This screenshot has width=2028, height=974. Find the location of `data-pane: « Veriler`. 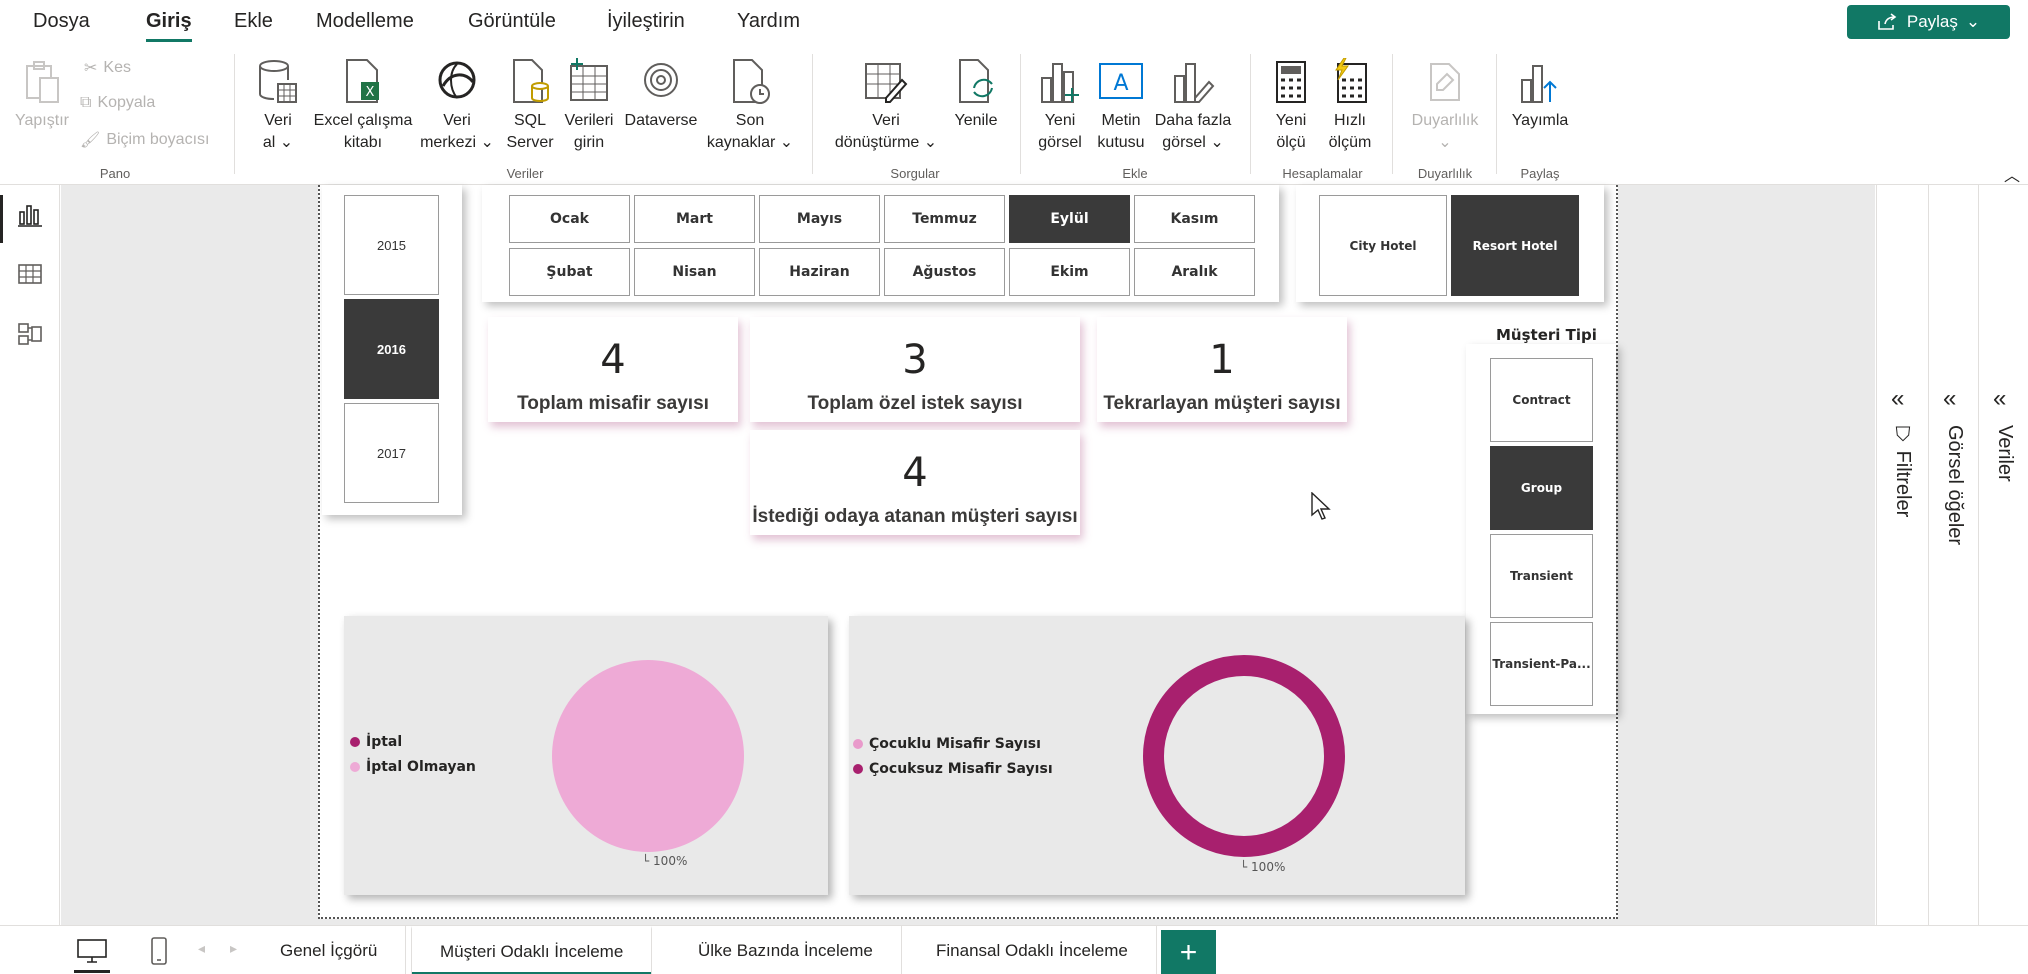

data-pane: « Veriler is located at coordinates (2003, 555).